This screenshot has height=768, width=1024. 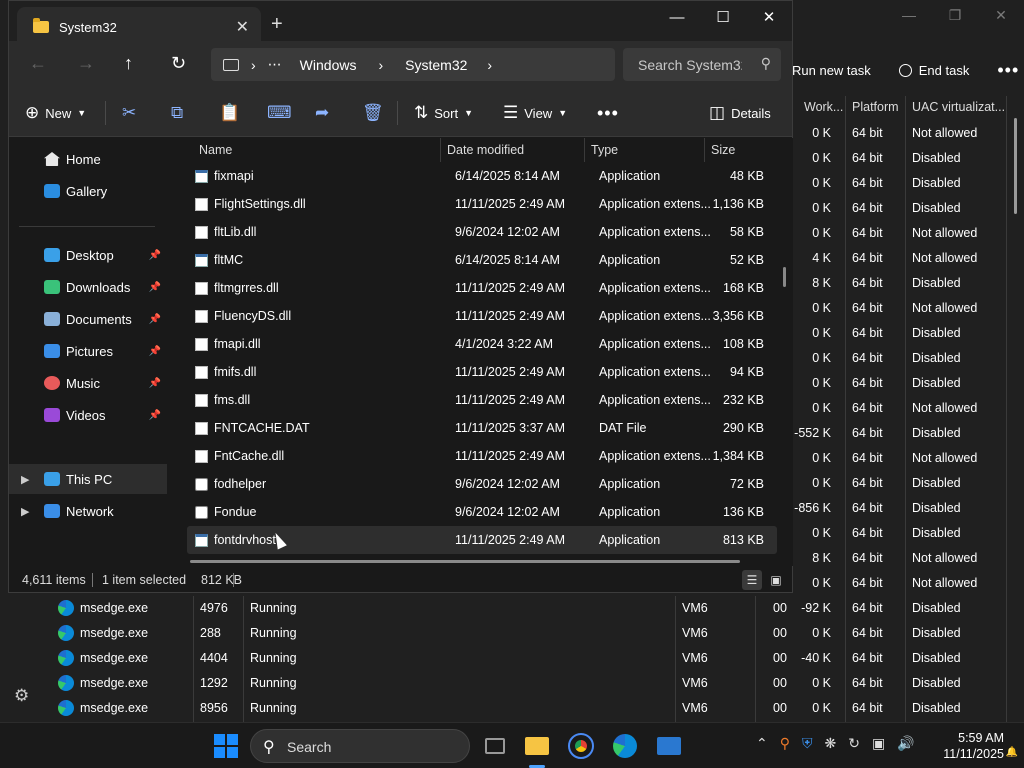 What do you see at coordinates (608, 113) in the screenshot?
I see `see-more-icon: •••` at bounding box center [608, 113].